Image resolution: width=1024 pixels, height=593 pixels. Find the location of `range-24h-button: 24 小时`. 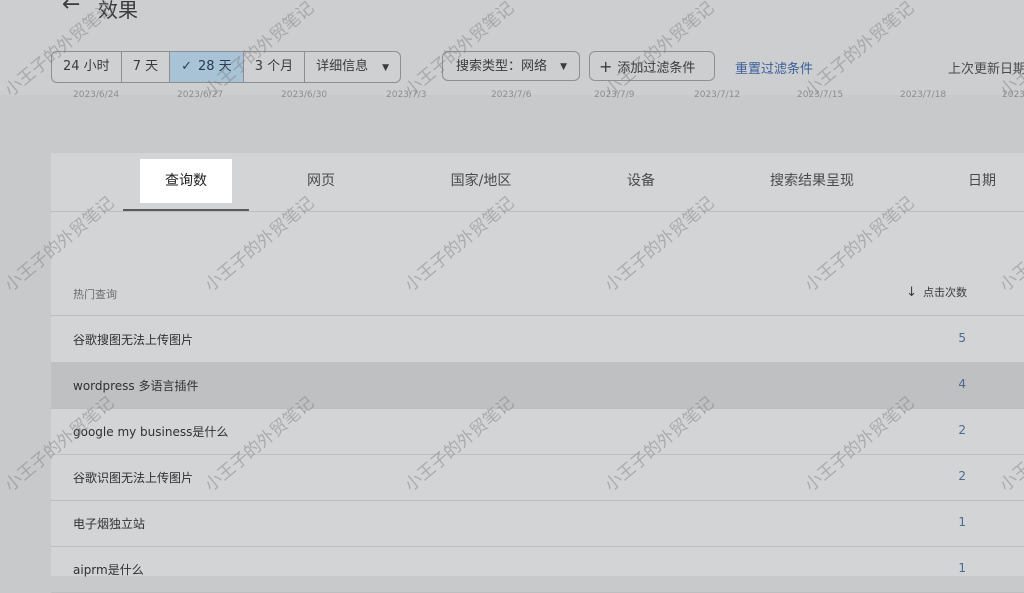

range-24h-button: 24 小时 is located at coordinates (87, 67).